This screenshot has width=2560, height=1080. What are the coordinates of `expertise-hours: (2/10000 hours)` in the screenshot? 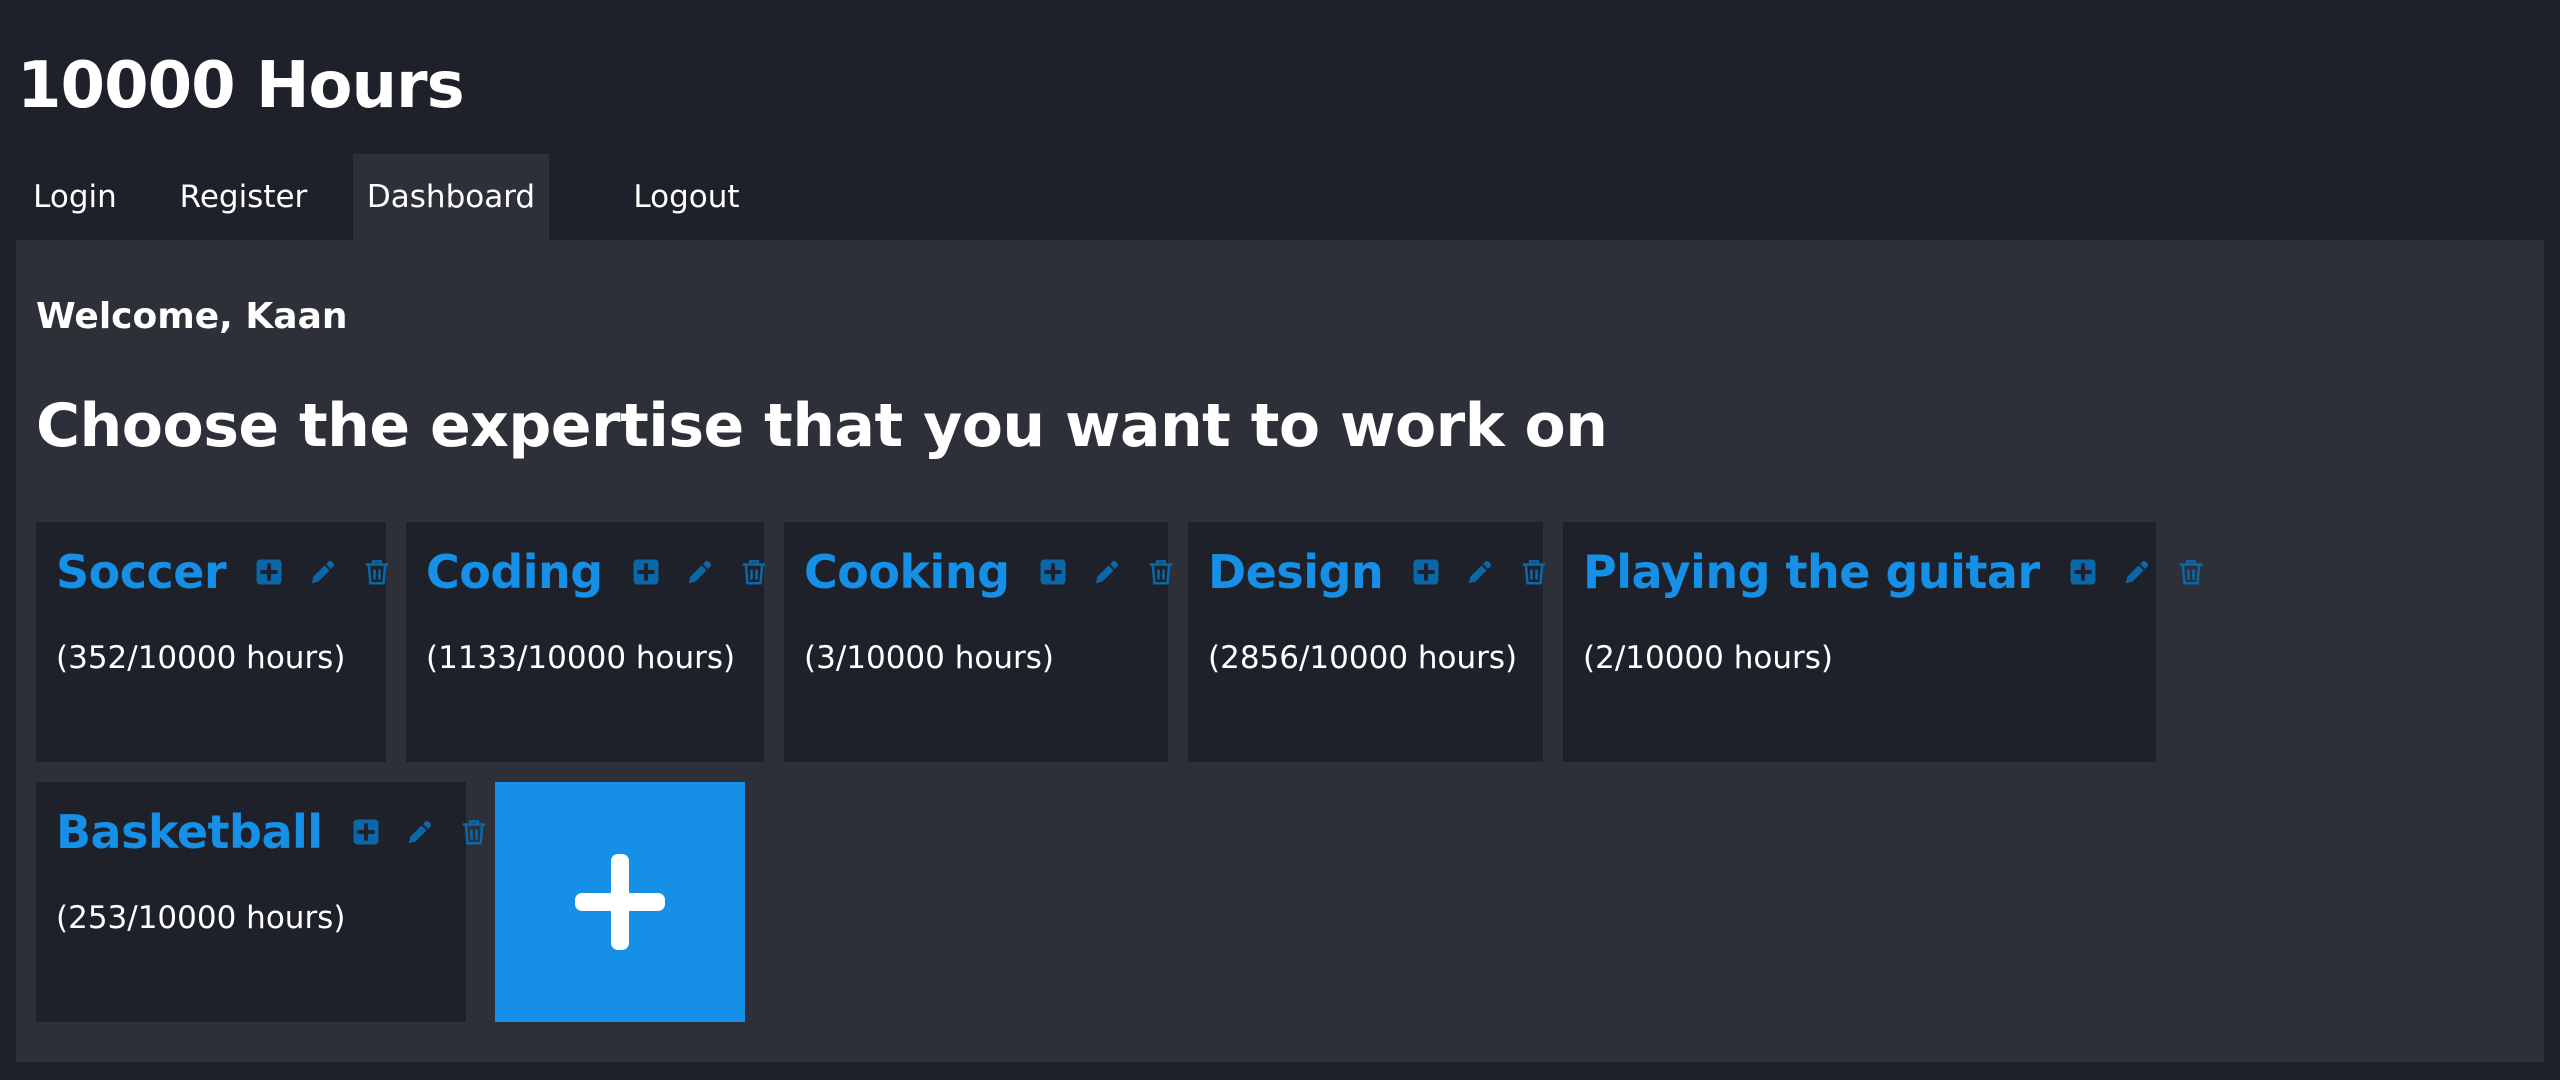 It's located at (1708, 658).